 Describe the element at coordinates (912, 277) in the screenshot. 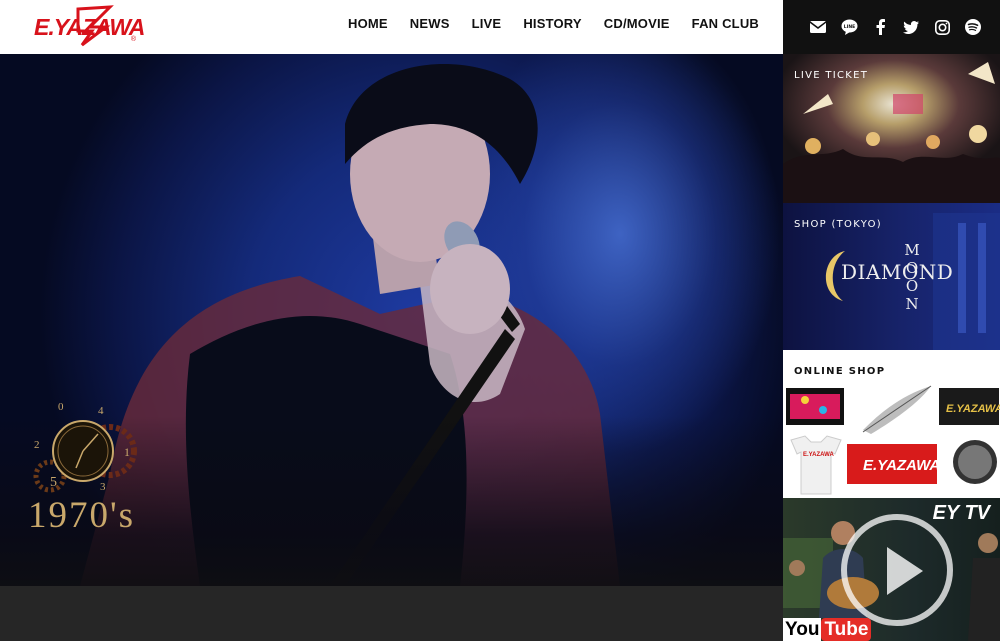

I see `moon-logo-text: MOON` at that location.